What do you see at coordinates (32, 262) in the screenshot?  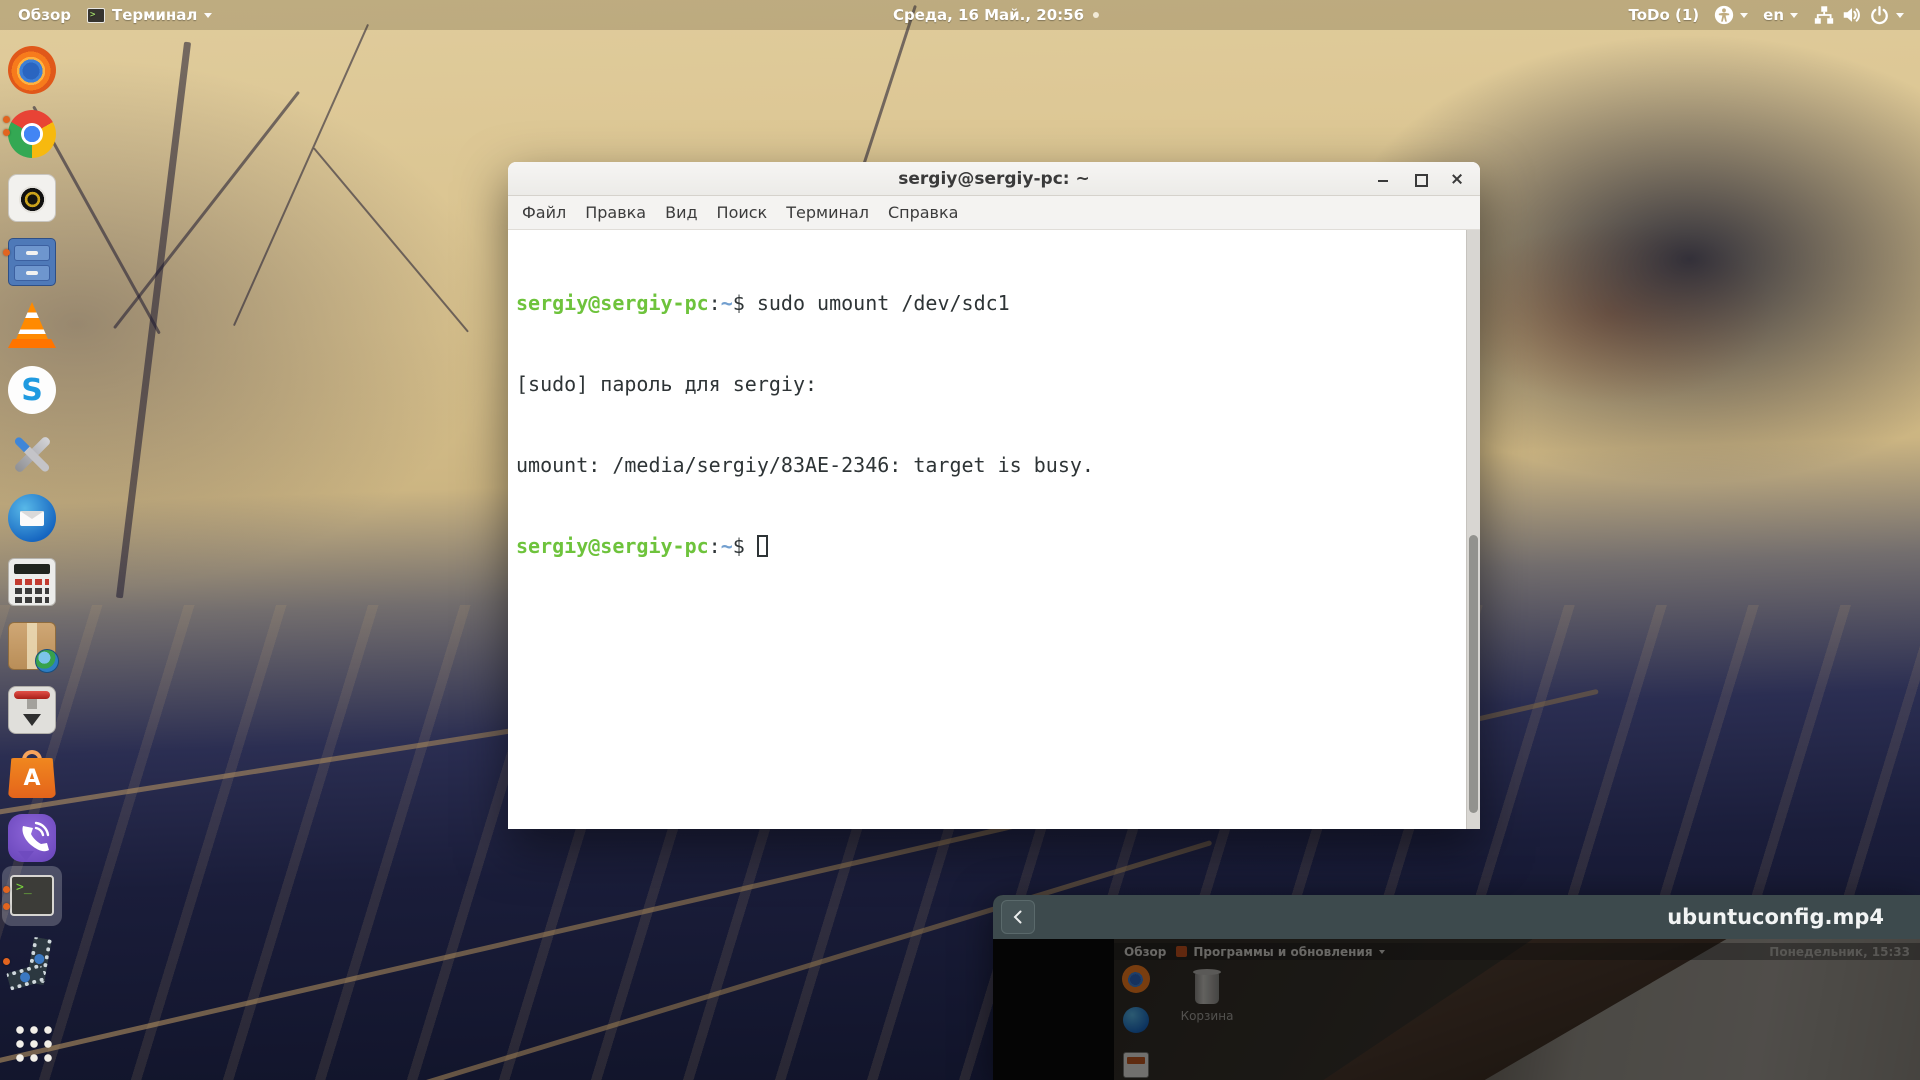 I see `file-cabinet-icon` at bounding box center [32, 262].